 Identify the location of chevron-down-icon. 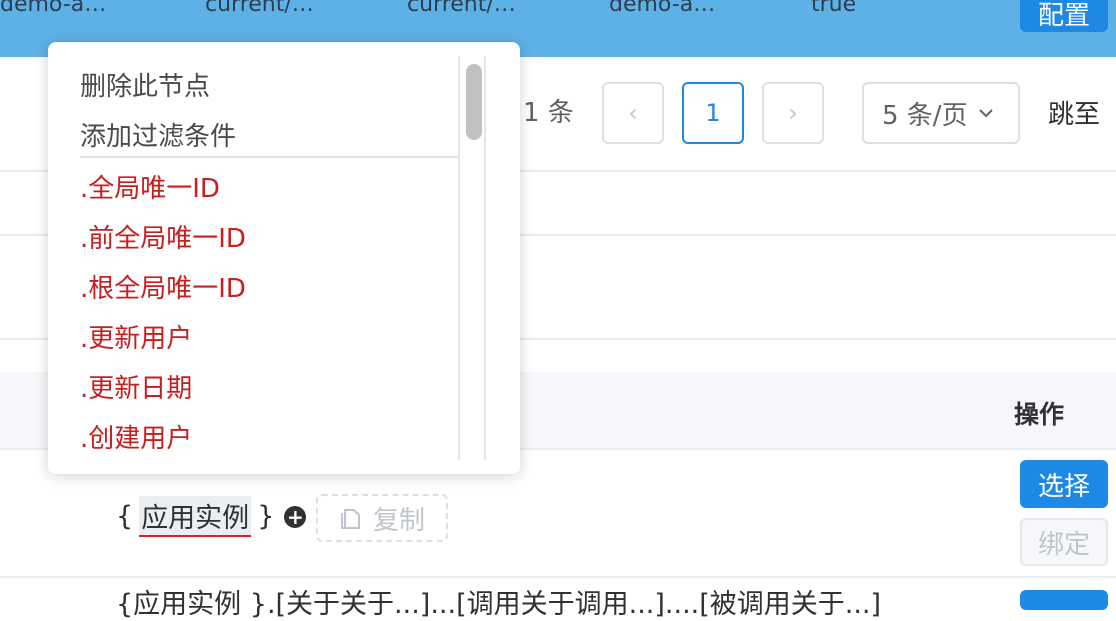
(985, 113).